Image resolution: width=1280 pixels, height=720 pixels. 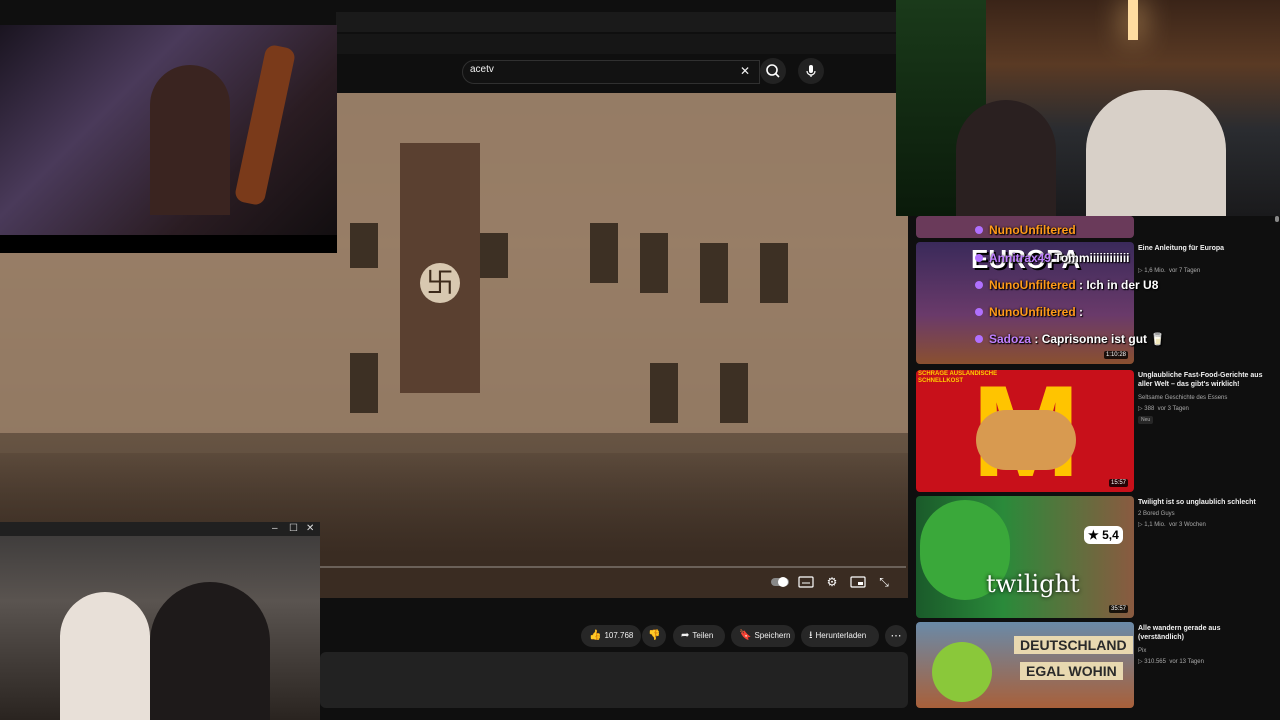 I want to click on upload-age: vor 3 Wochen, so click(x=1187, y=525).